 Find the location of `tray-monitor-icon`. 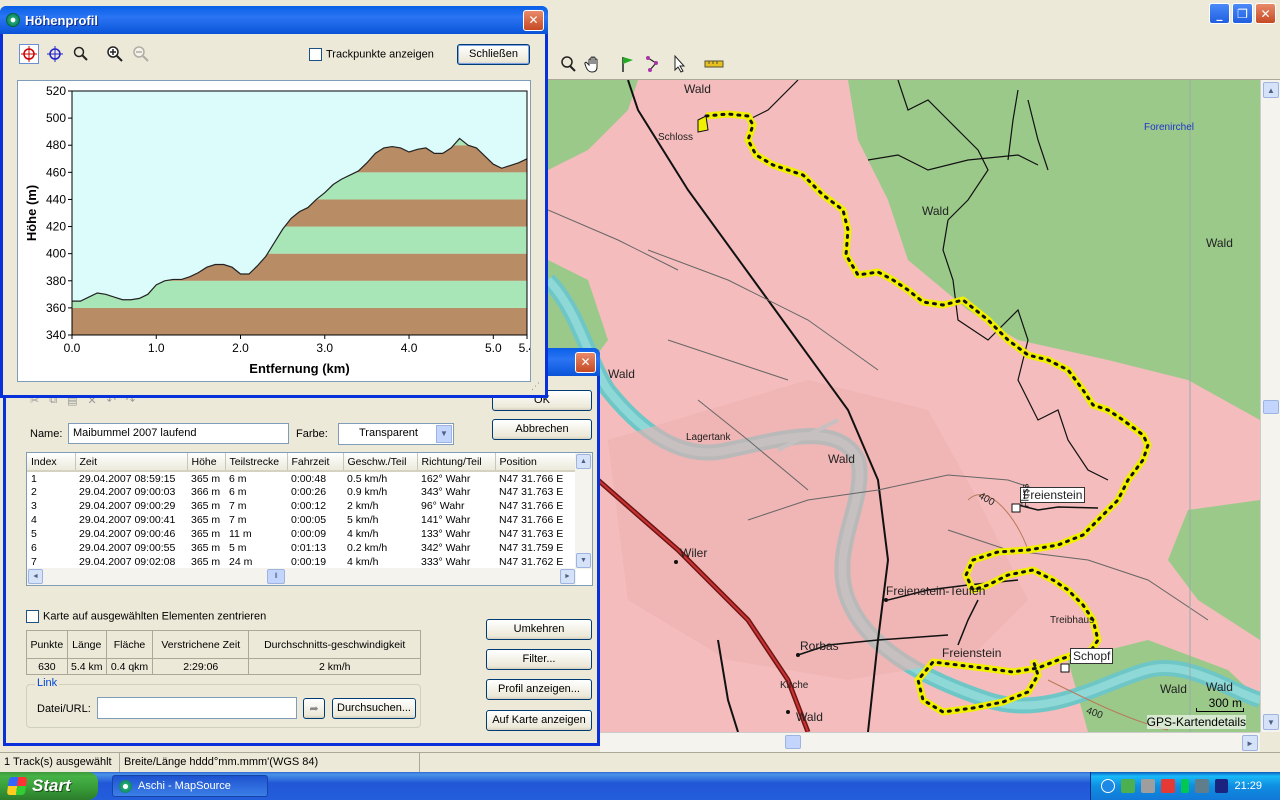

tray-monitor-icon is located at coordinates (1221, 786).